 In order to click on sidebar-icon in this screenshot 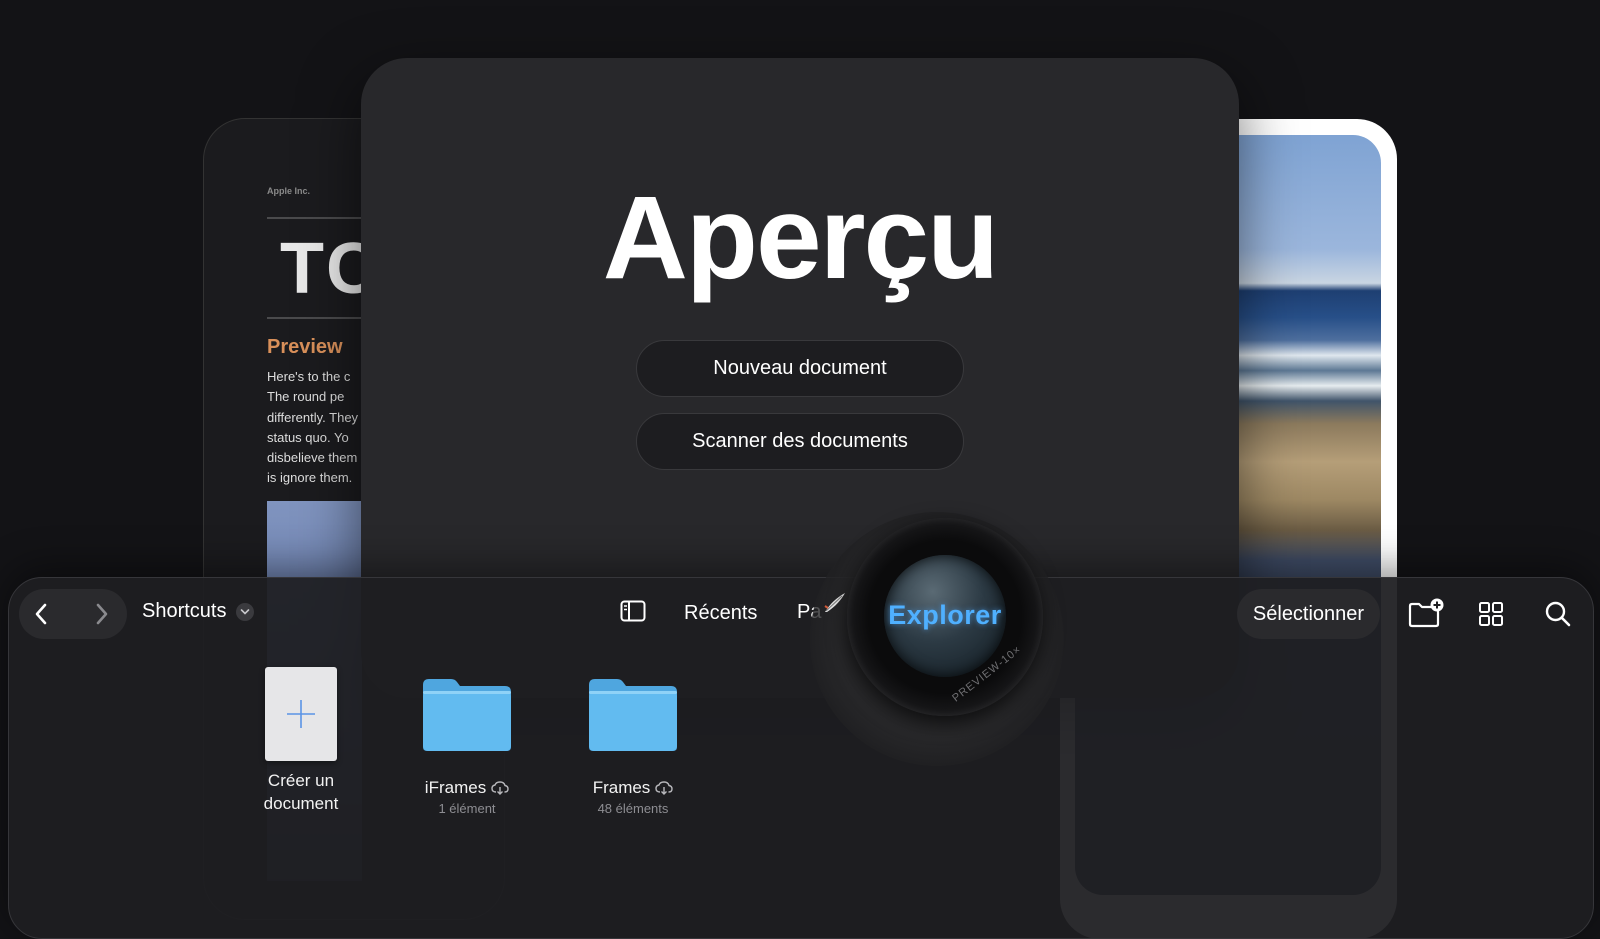, I will do `click(633, 611)`.